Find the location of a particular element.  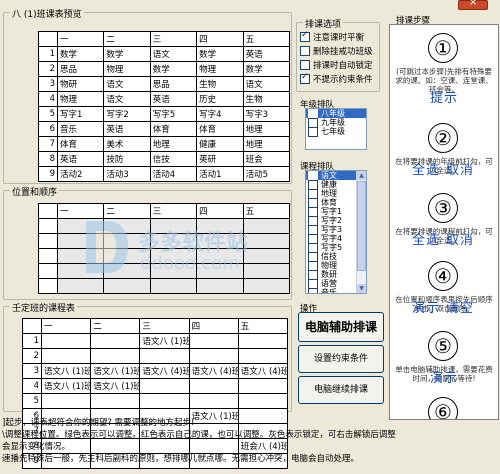

scroll-thumb is located at coordinates (361, 226).